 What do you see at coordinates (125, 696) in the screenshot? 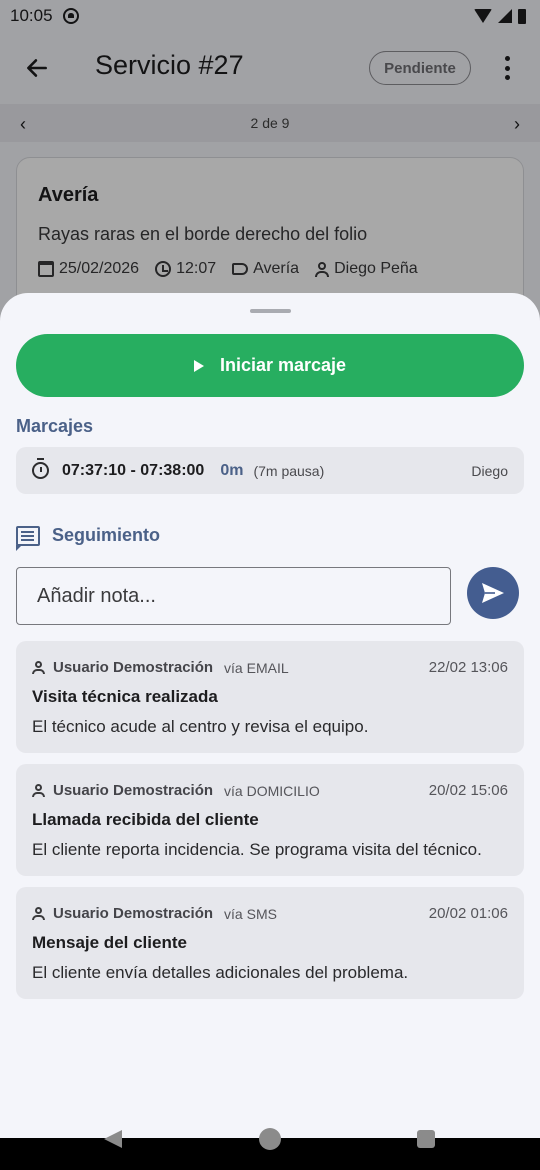
I see `note-title: Visita técnica realizada` at bounding box center [125, 696].